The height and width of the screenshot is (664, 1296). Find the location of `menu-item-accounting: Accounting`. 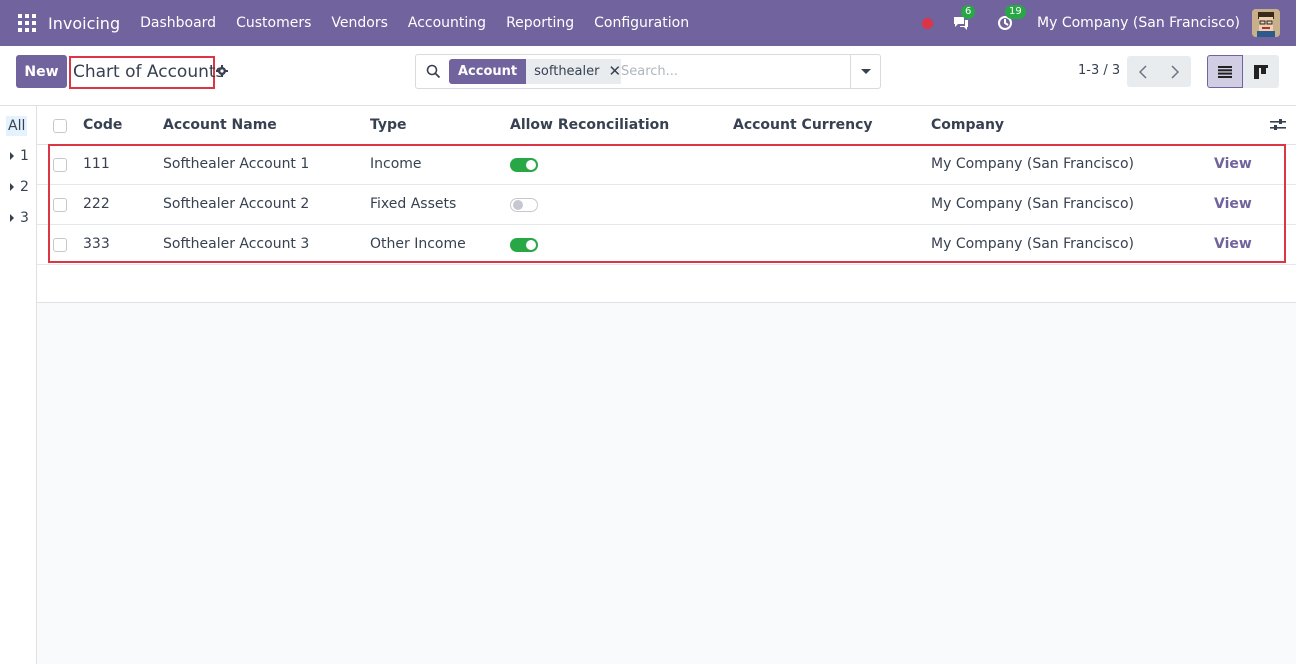

menu-item-accounting: Accounting is located at coordinates (447, 23).